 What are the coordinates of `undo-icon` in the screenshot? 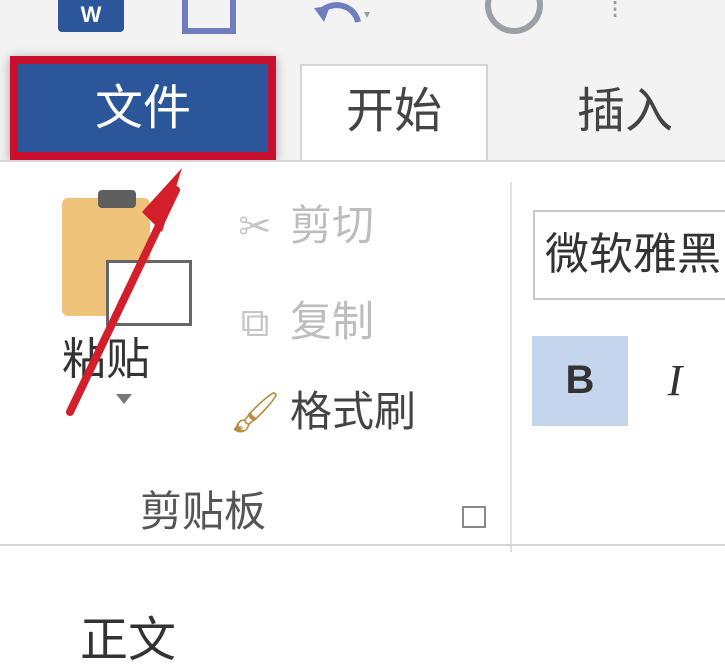 It's located at (342, 17).